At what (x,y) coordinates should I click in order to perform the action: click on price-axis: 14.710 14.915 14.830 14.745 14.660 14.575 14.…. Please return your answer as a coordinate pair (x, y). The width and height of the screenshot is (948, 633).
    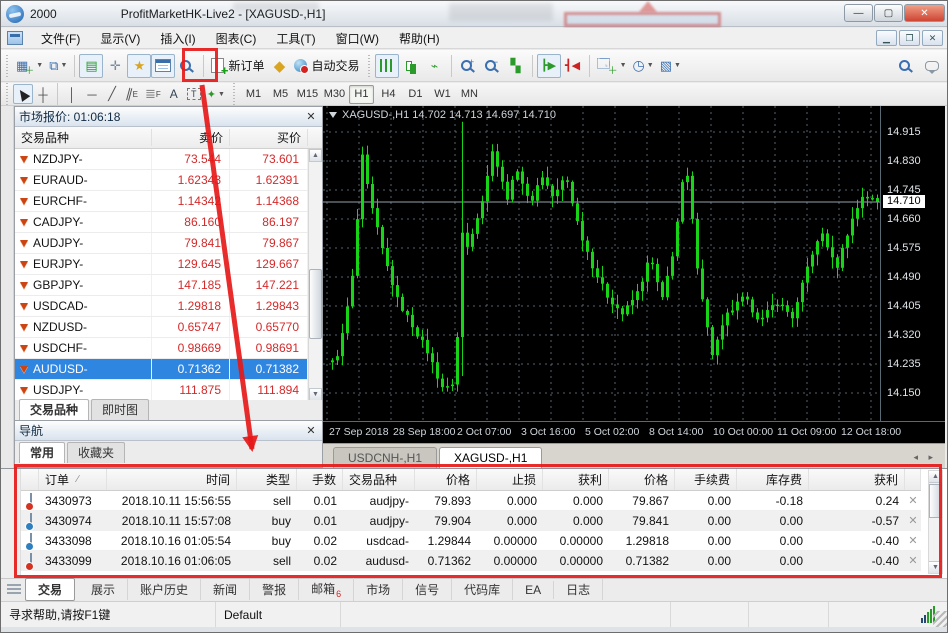
    Looking at the image, I should click on (912, 263).